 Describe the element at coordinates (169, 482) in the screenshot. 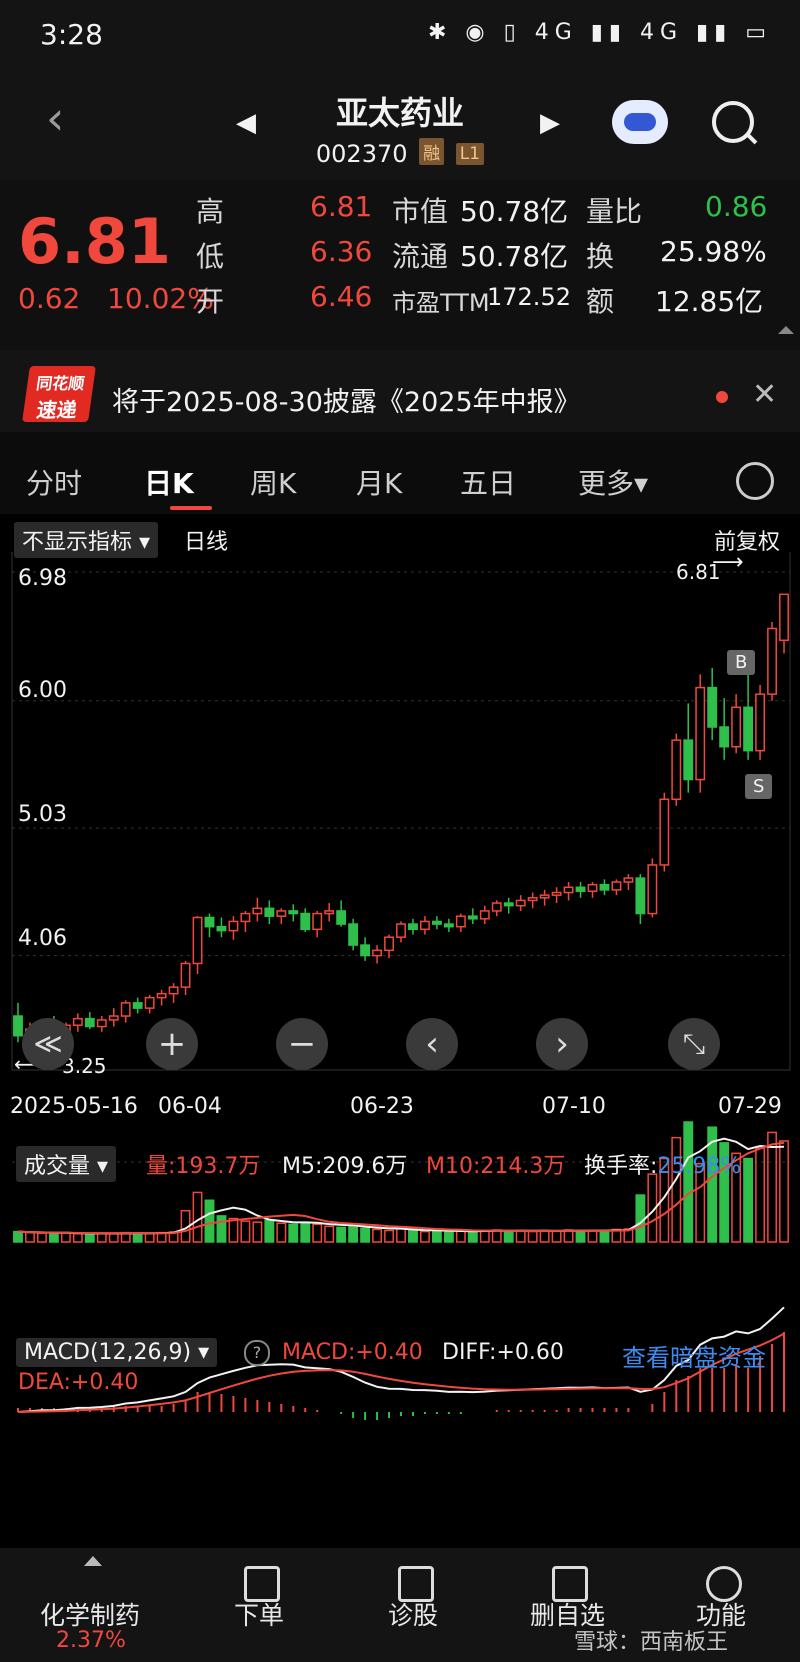

I see `tab-daily: 日K` at that location.